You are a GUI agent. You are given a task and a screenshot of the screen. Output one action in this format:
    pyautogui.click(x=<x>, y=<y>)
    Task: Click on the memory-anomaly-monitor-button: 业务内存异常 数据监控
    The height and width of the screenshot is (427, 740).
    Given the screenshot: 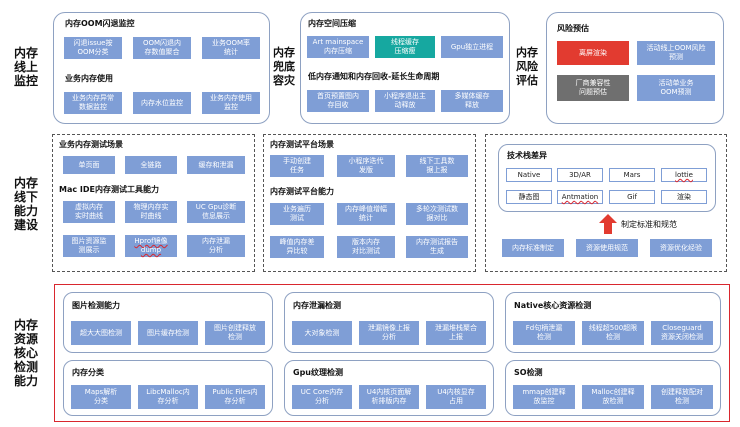 What is the action you would take?
    pyautogui.click(x=93, y=103)
    